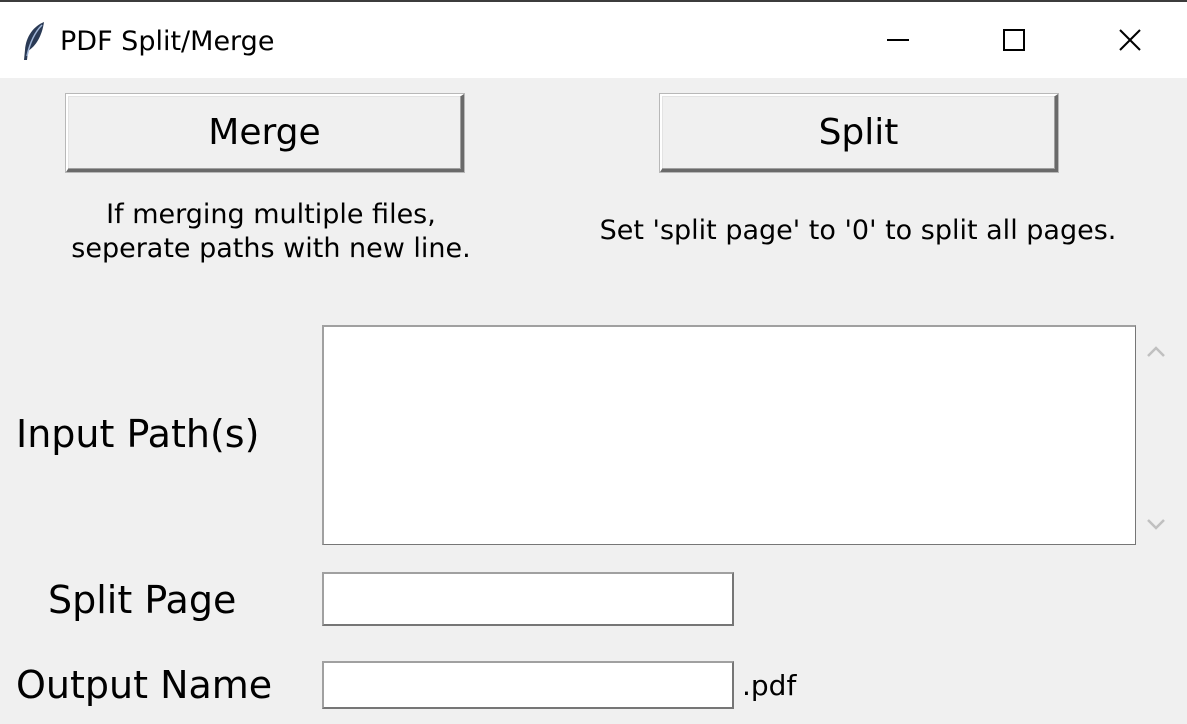 This screenshot has height=724, width=1187. What do you see at coordinates (1156, 524) in the screenshot?
I see `scroll-down-icon` at bounding box center [1156, 524].